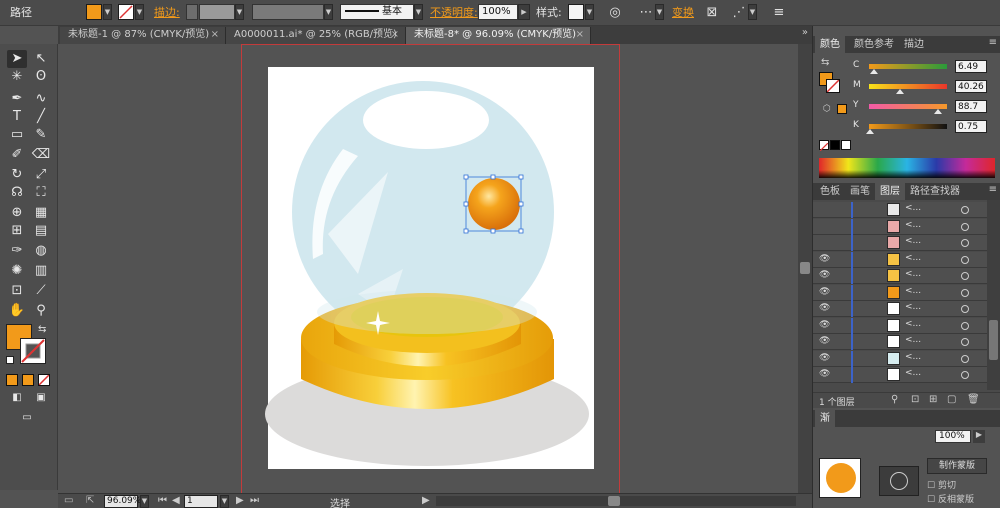 This screenshot has width=1000, height=508. I want to click on style-swatch, so click(576, 12).